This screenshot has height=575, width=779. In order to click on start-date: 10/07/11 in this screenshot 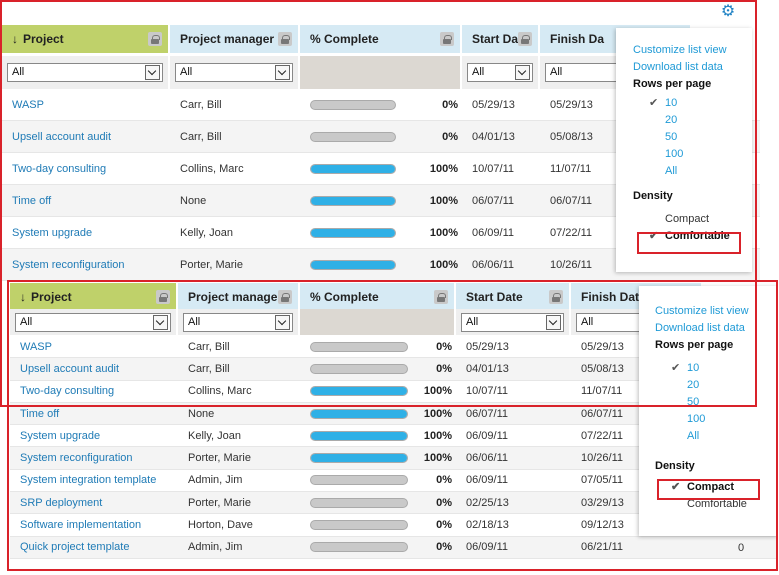, I will do `click(487, 391)`.